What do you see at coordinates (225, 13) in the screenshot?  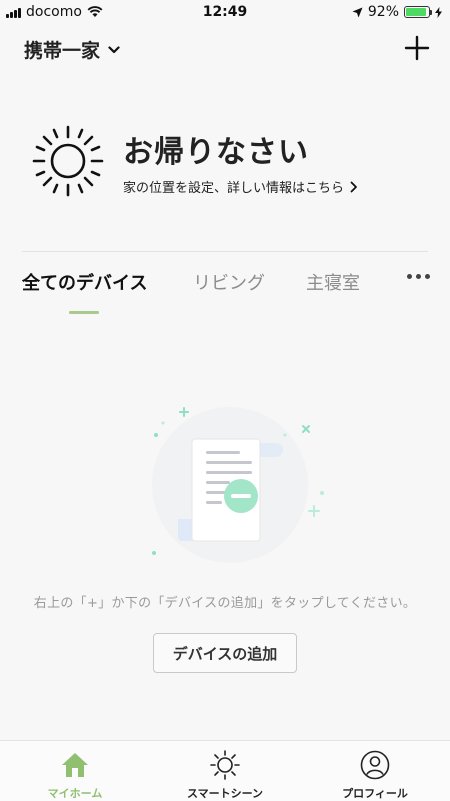 I see `status-bar: docomo 12:49 92%` at bounding box center [225, 13].